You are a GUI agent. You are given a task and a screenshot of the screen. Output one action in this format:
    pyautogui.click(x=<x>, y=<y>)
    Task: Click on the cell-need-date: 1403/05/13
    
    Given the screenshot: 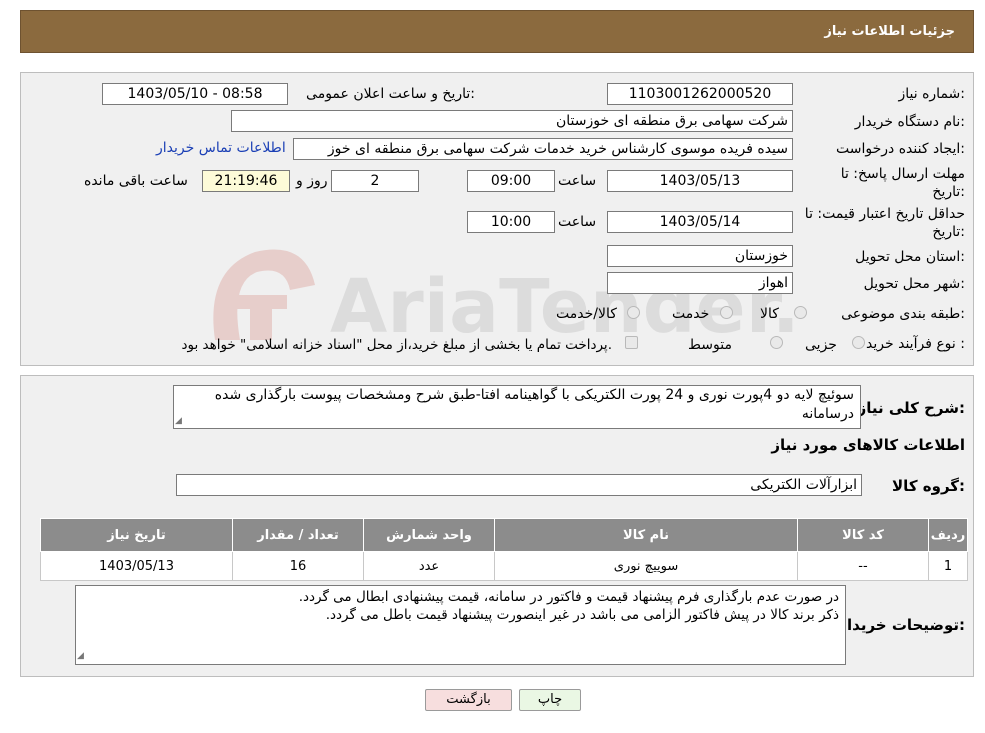 What is the action you would take?
    pyautogui.click(x=136, y=566)
    